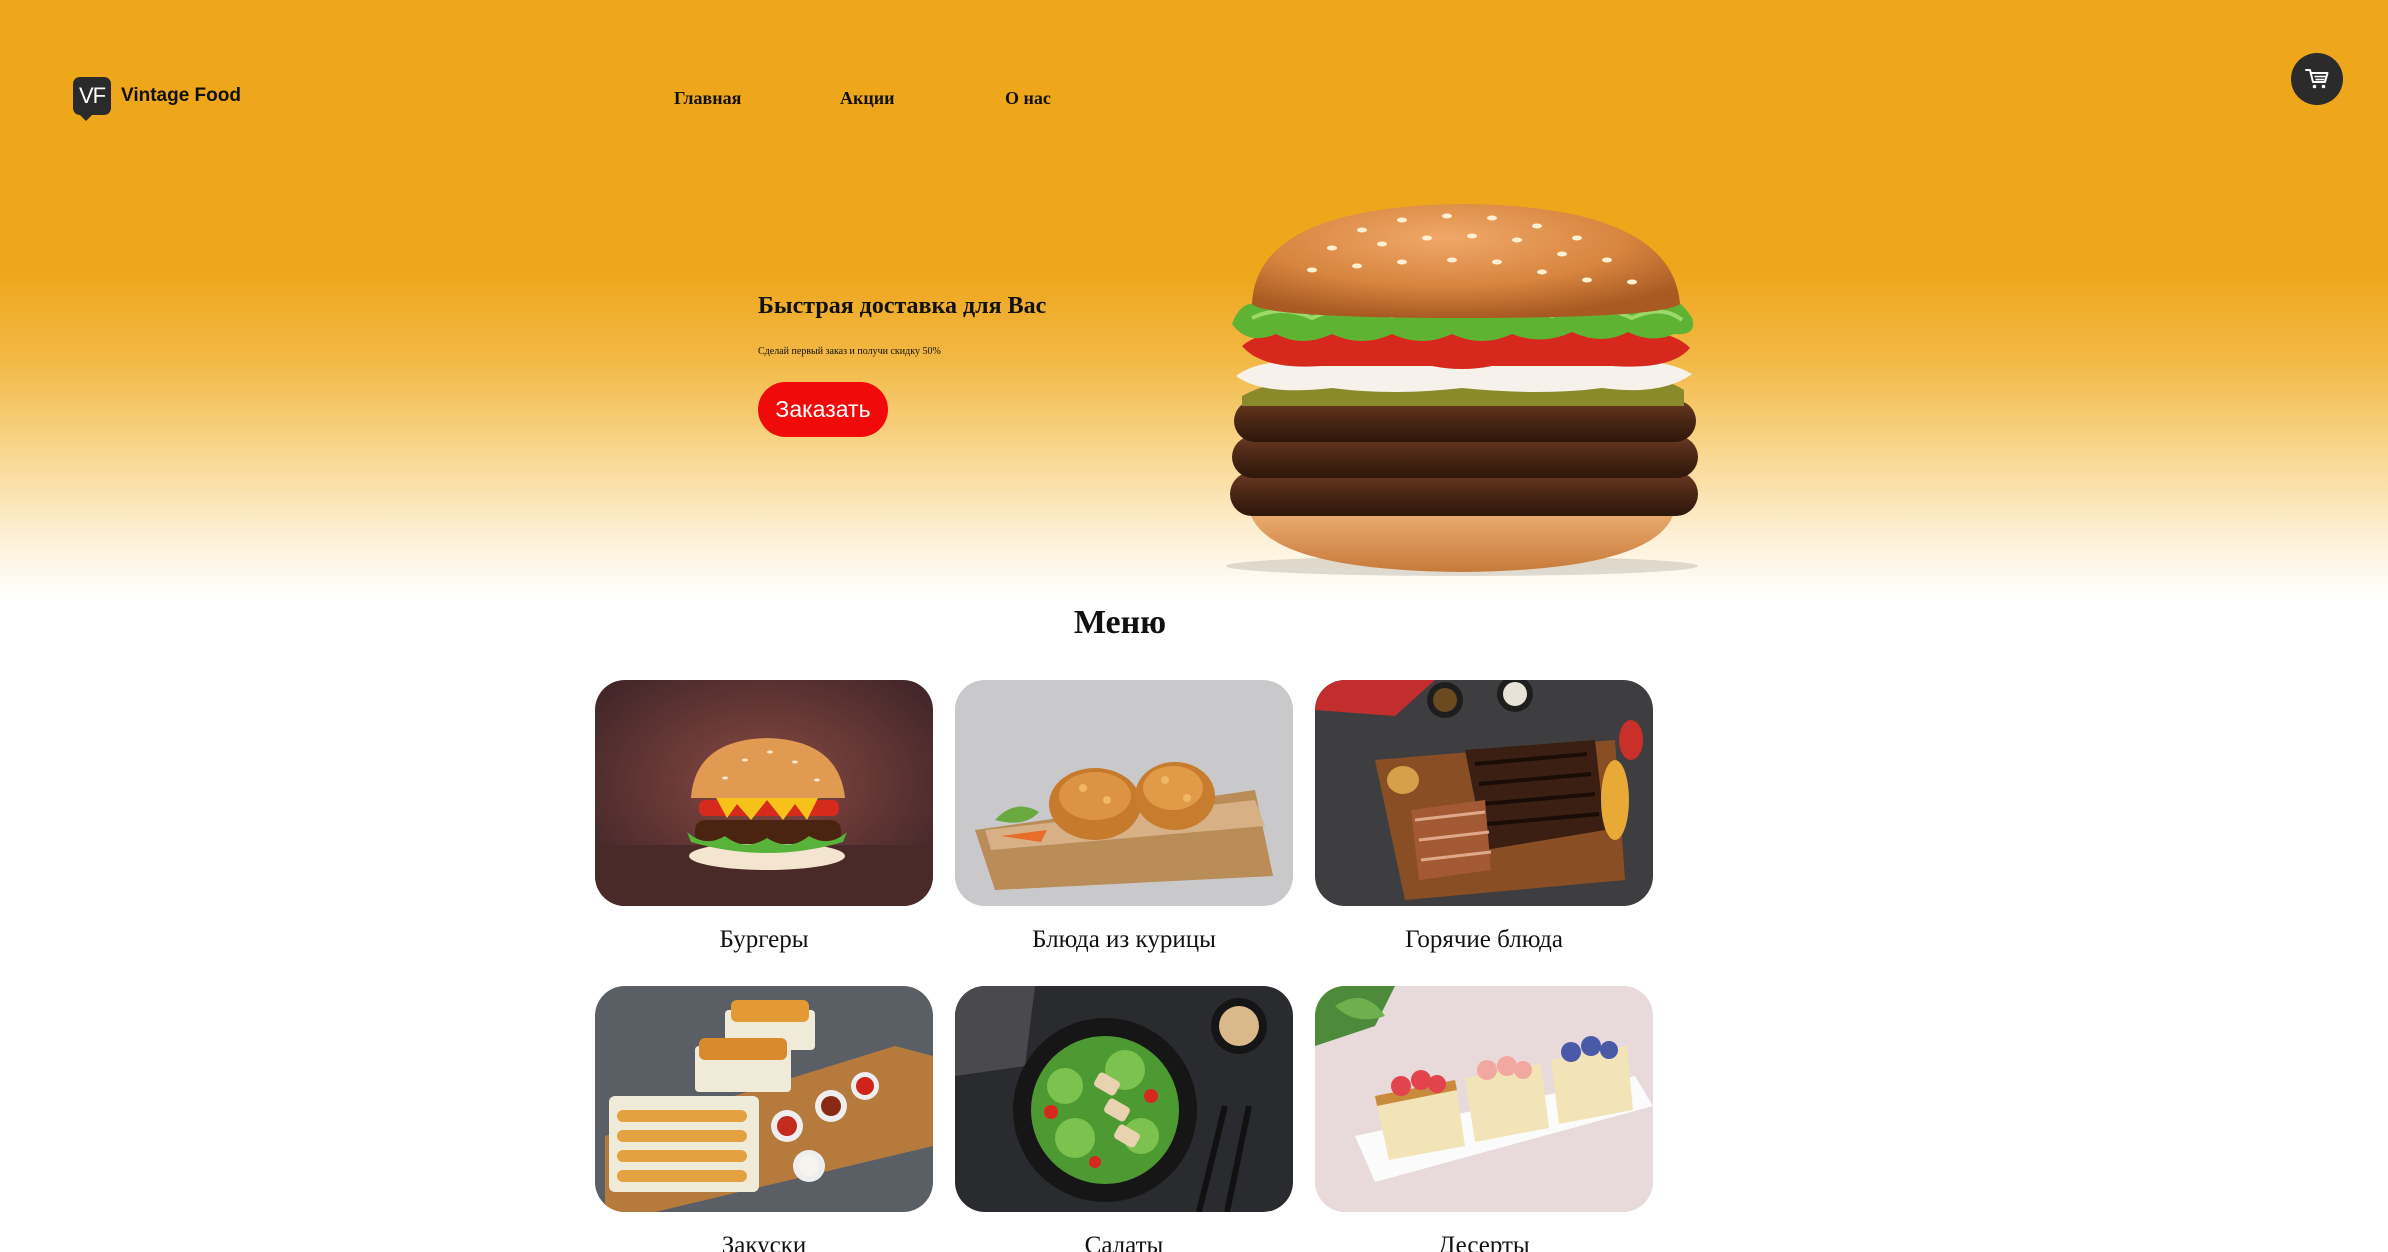 The width and height of the screenshot is (2388, 1252). I want to click on menu-card-label: Бургеры, so click(764, 939).